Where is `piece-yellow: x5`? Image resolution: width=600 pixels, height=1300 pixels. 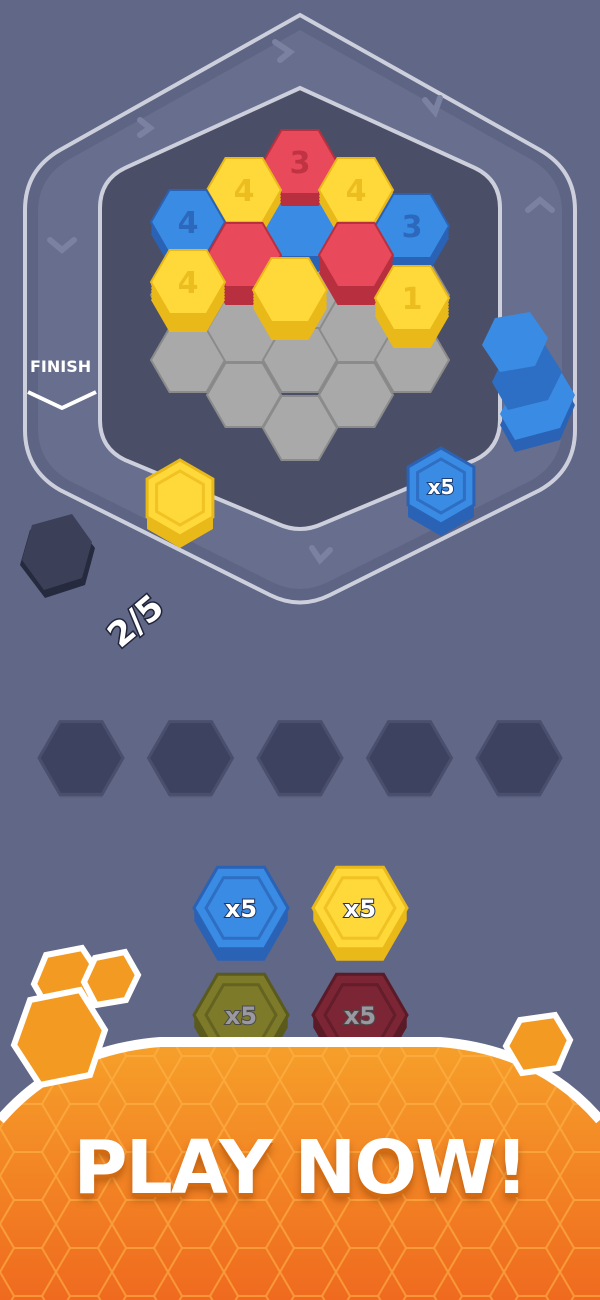
piece-yellow: x5 is located at coordinates (360, 913).